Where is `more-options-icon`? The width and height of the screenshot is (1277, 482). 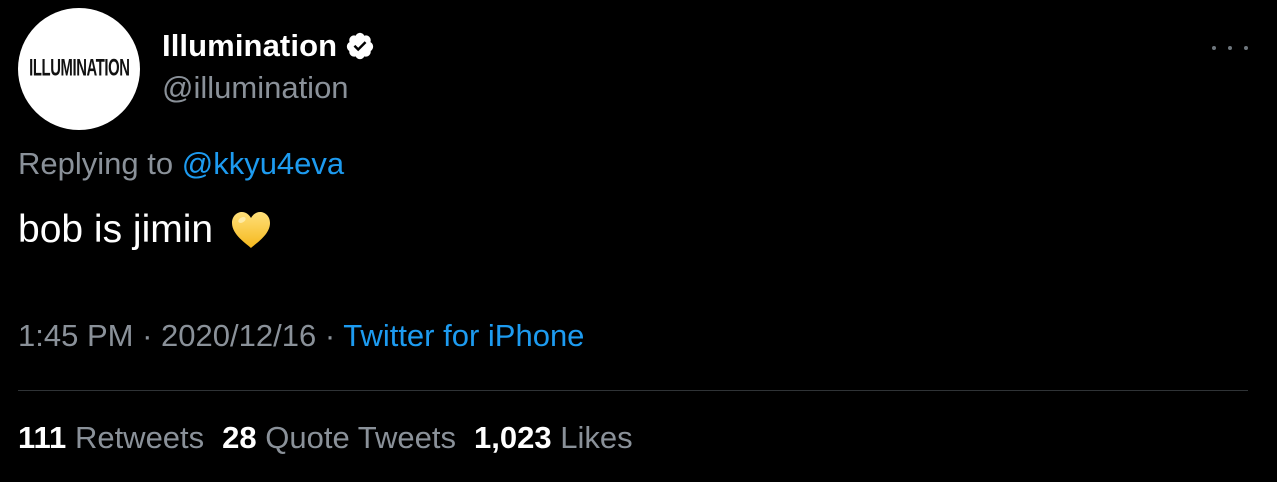 more-options-icon is located at coordinates (1230, 48).